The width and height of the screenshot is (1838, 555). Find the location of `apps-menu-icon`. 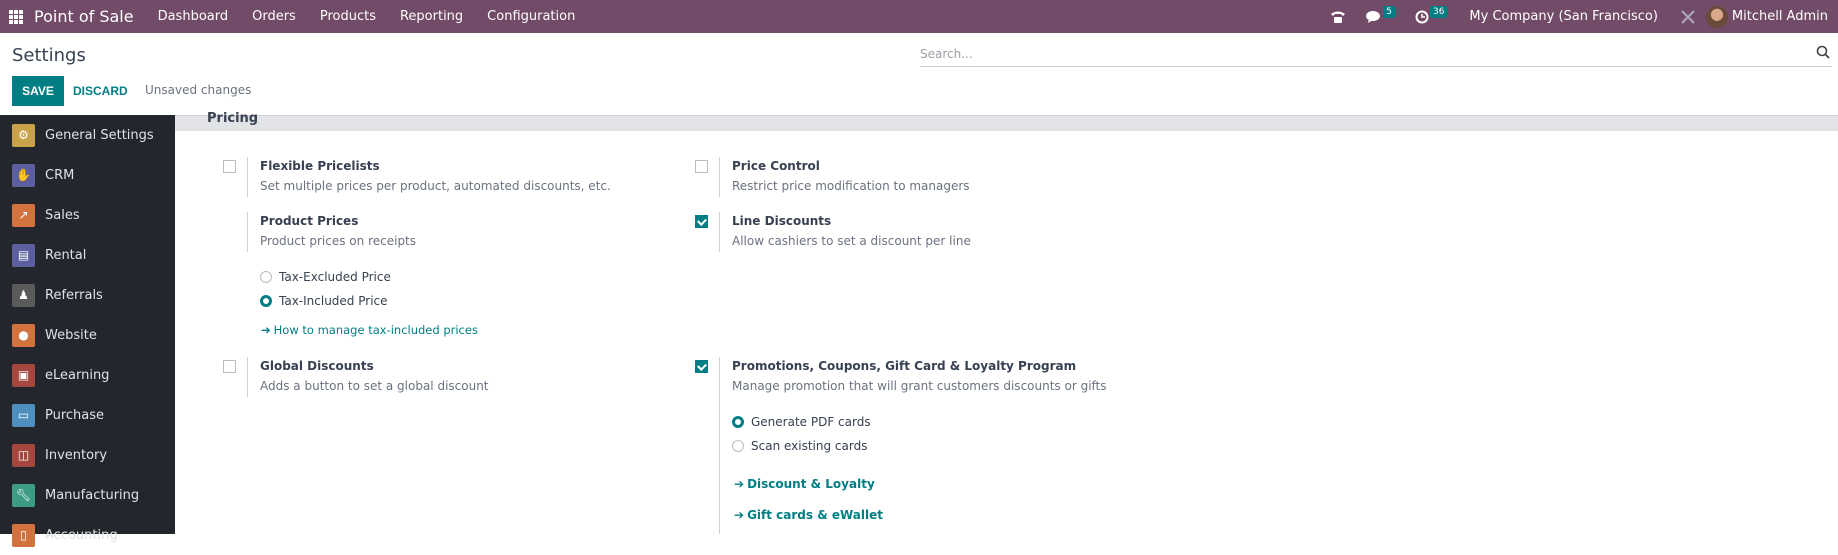

apps-menu-icon is located at coordinates (16, 16).